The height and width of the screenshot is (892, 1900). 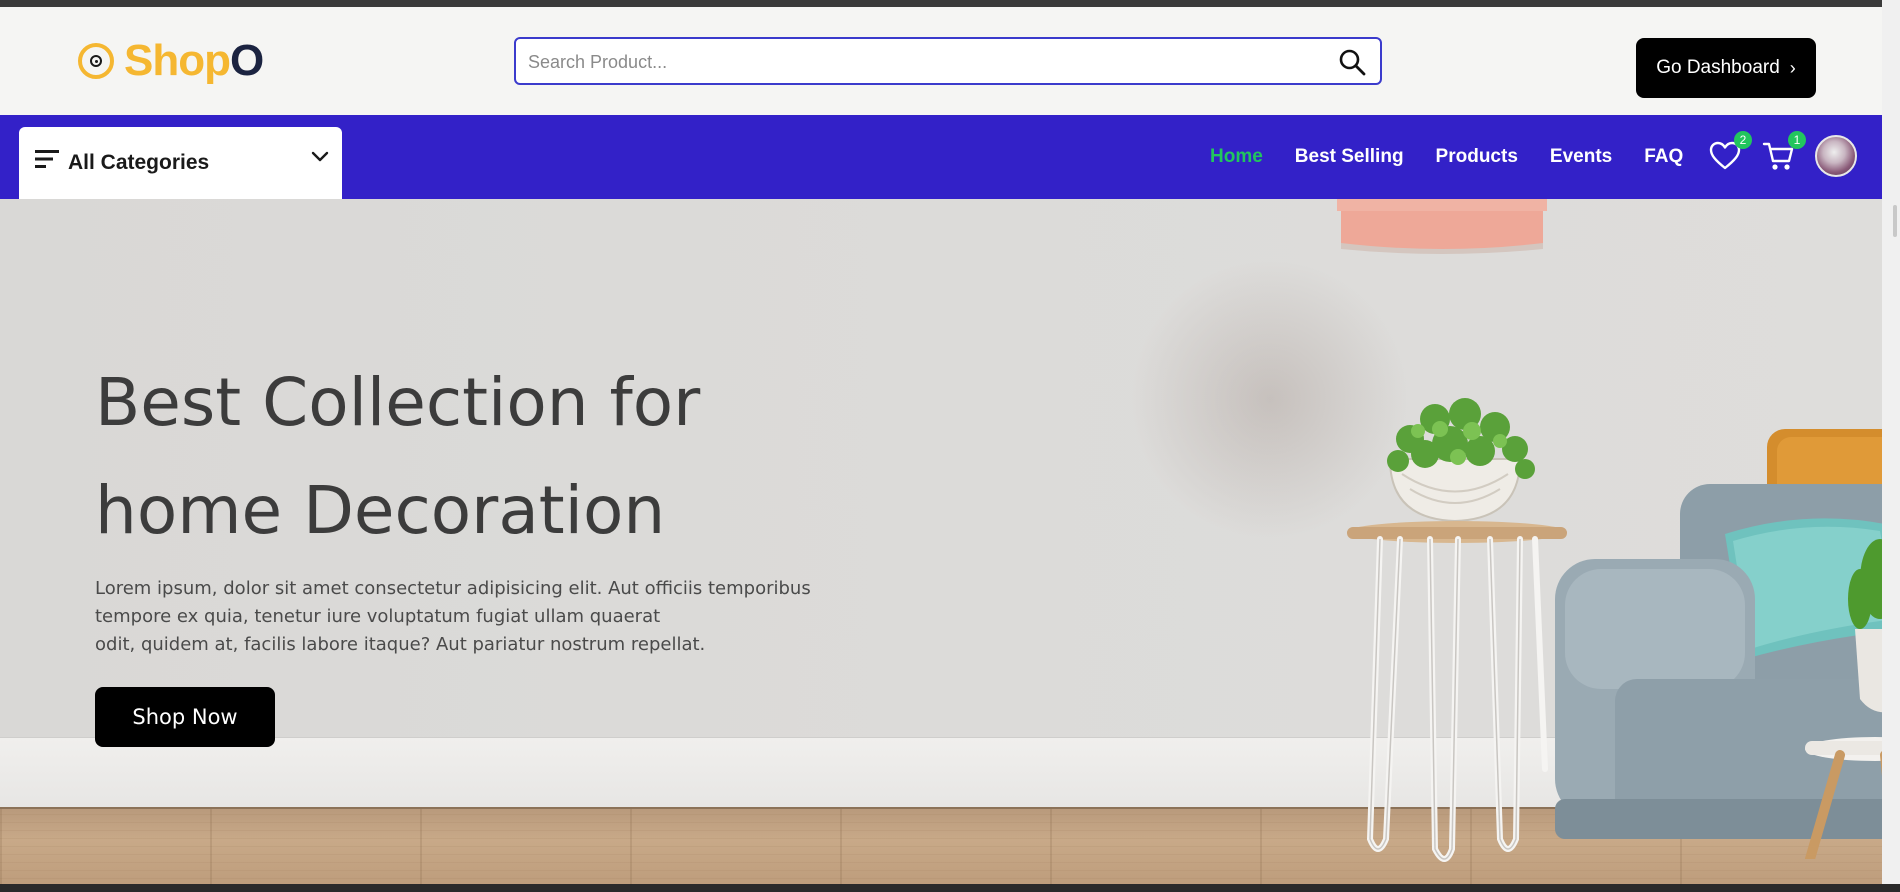 What do you see at coordinates (380, 510) in the screenshot?
I see `hero-title-line2: home Decoration` at bounding box center [380, 510].